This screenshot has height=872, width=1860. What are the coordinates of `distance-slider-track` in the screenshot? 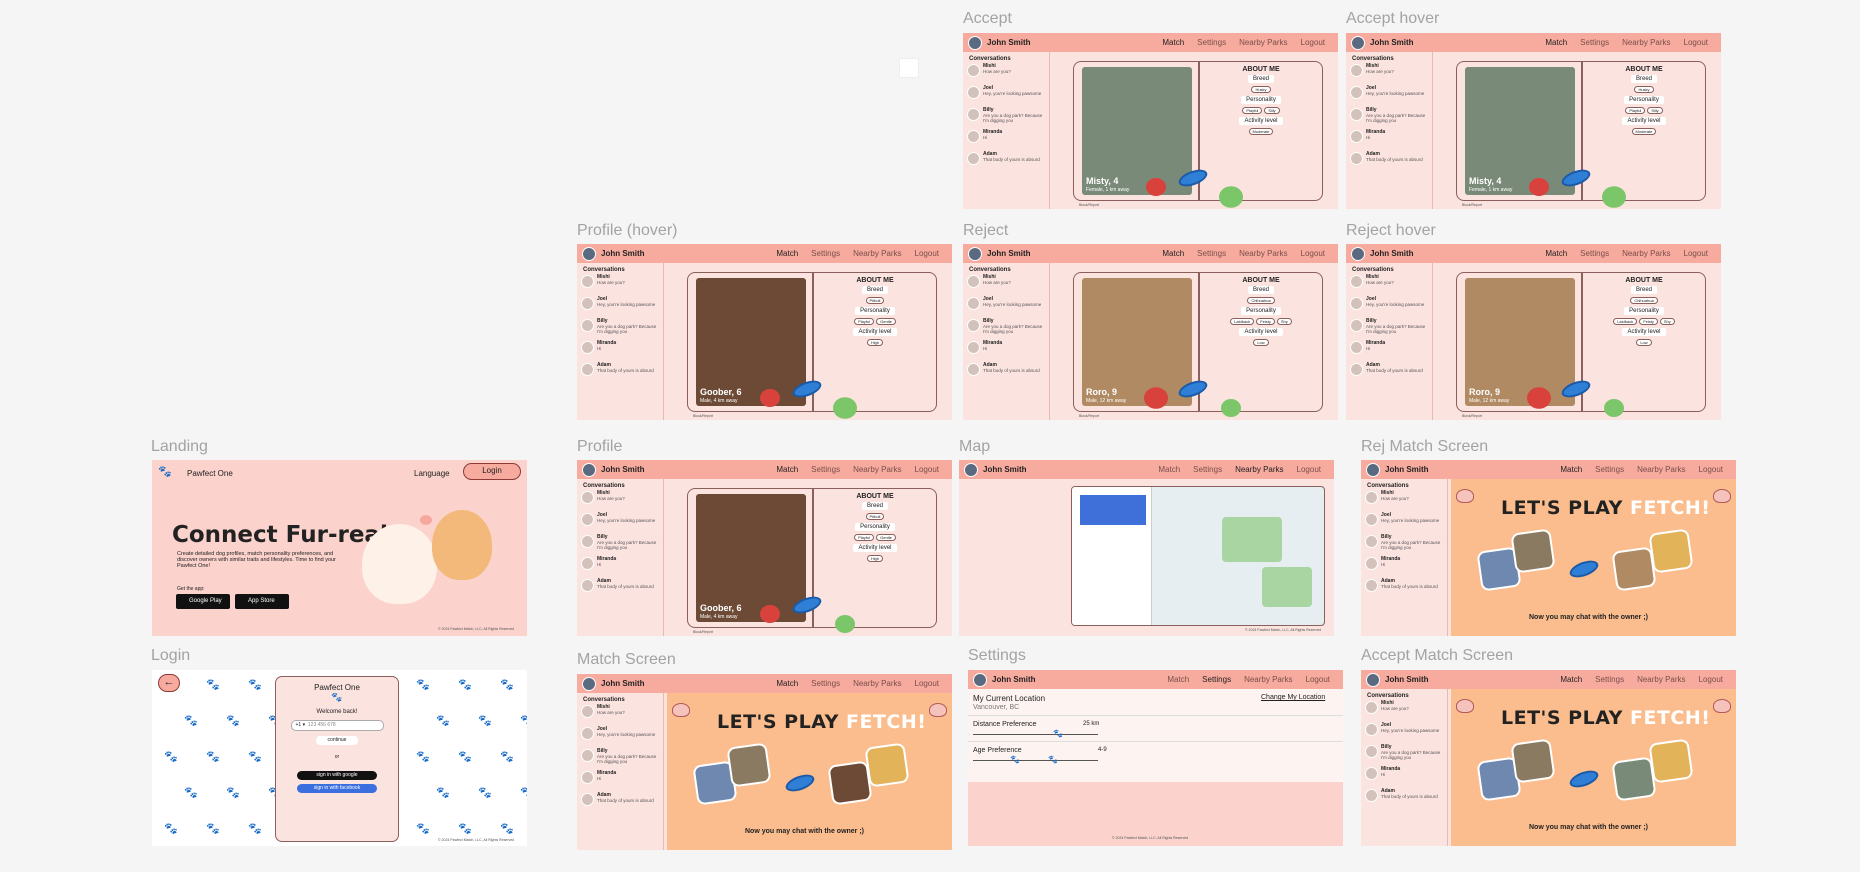 It's located at (1035, 734).